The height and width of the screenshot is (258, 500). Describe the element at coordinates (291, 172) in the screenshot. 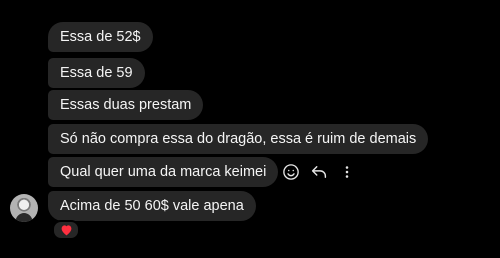

I see `smiley-icon` at that location.